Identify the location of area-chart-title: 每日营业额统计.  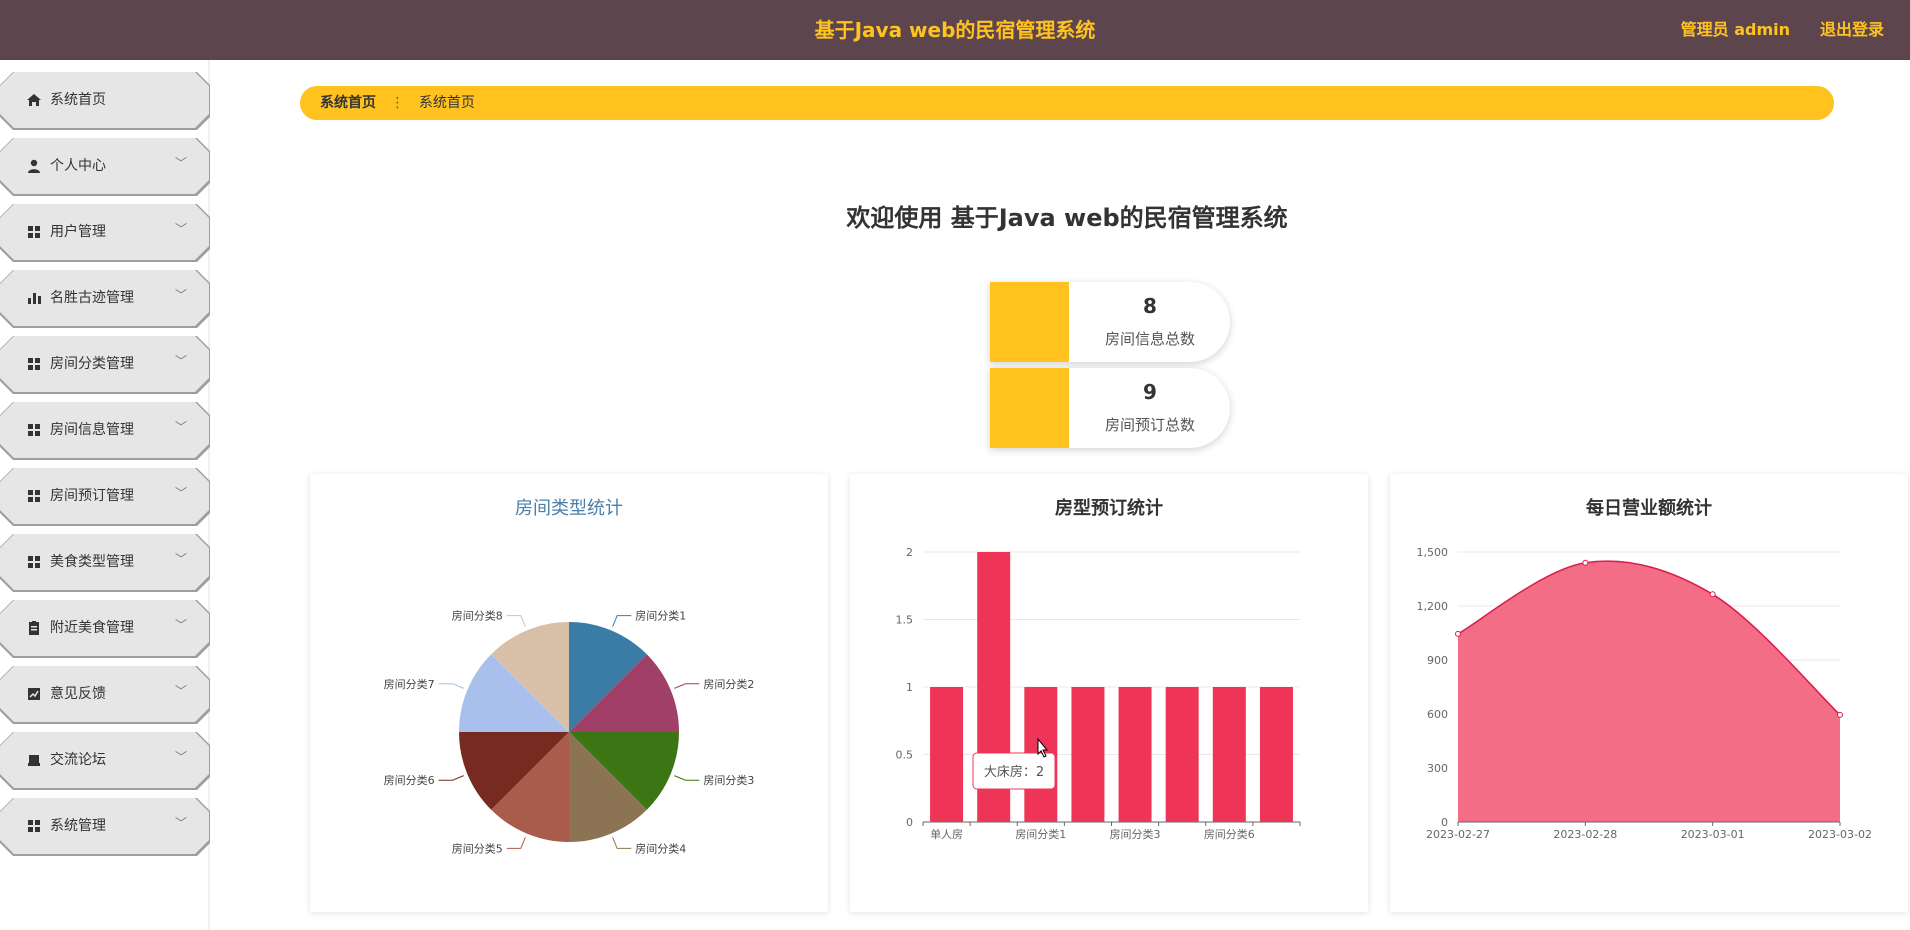
(1649, 508).